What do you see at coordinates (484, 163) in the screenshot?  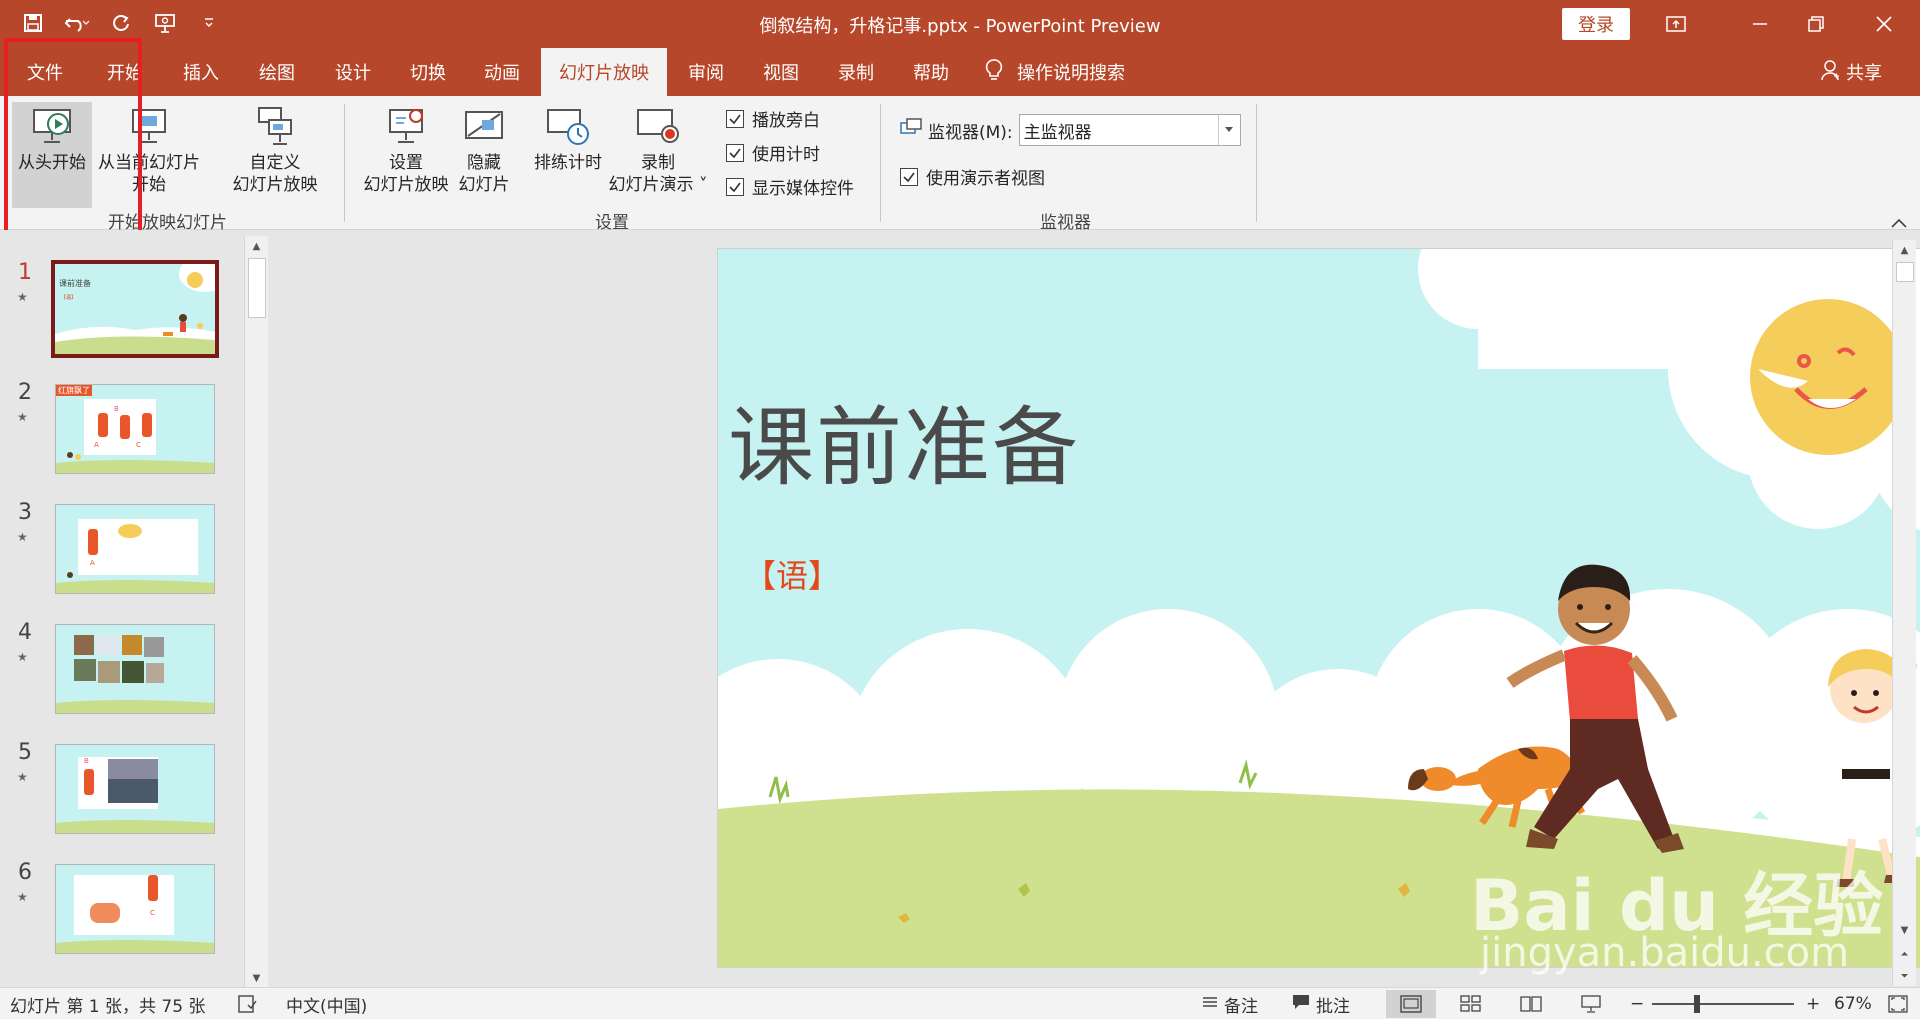 I see `hide-label-1: 隐藏` at bounding box center [484, 163].